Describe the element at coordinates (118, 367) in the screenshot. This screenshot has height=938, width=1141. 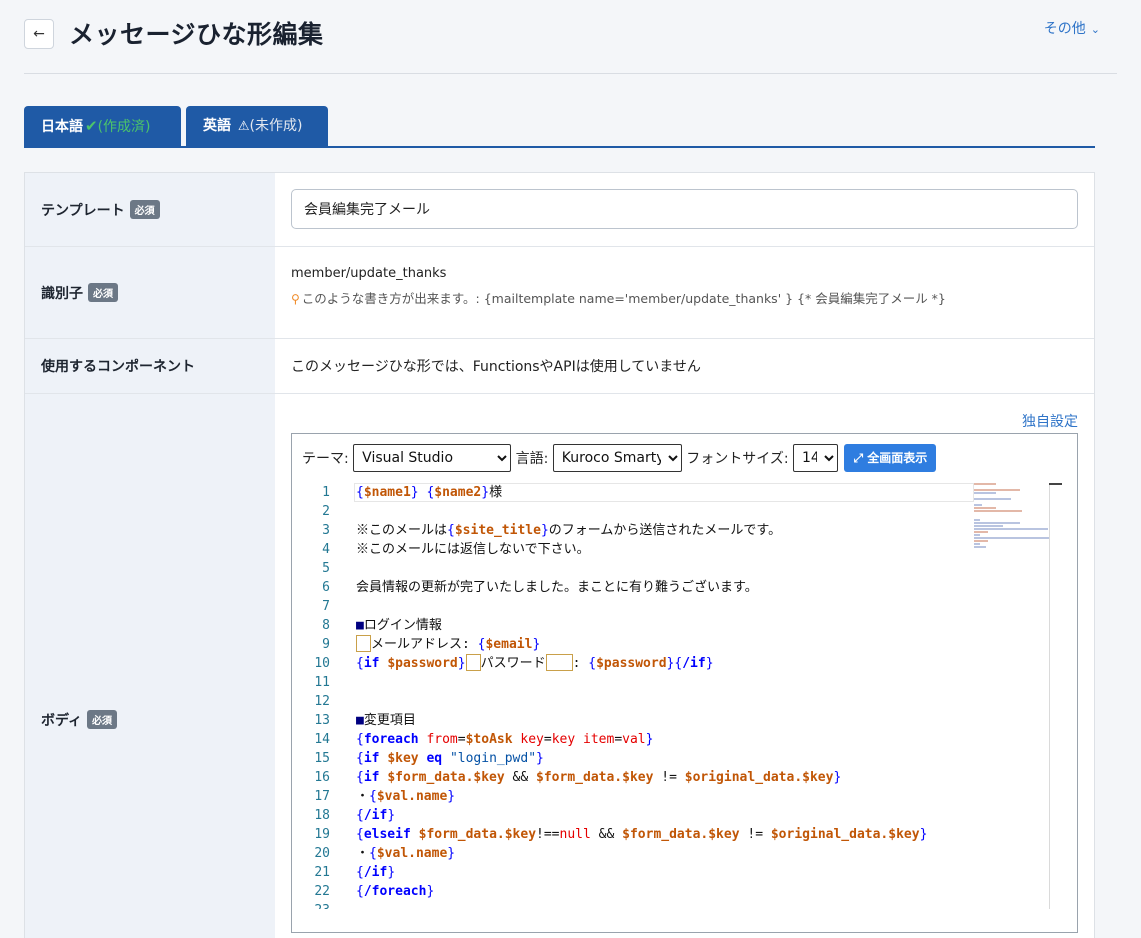
I see `components-label: 使用するコンポーネント` at that location.